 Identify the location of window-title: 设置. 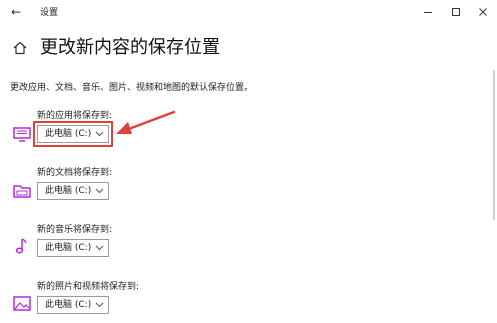
(49, 13).